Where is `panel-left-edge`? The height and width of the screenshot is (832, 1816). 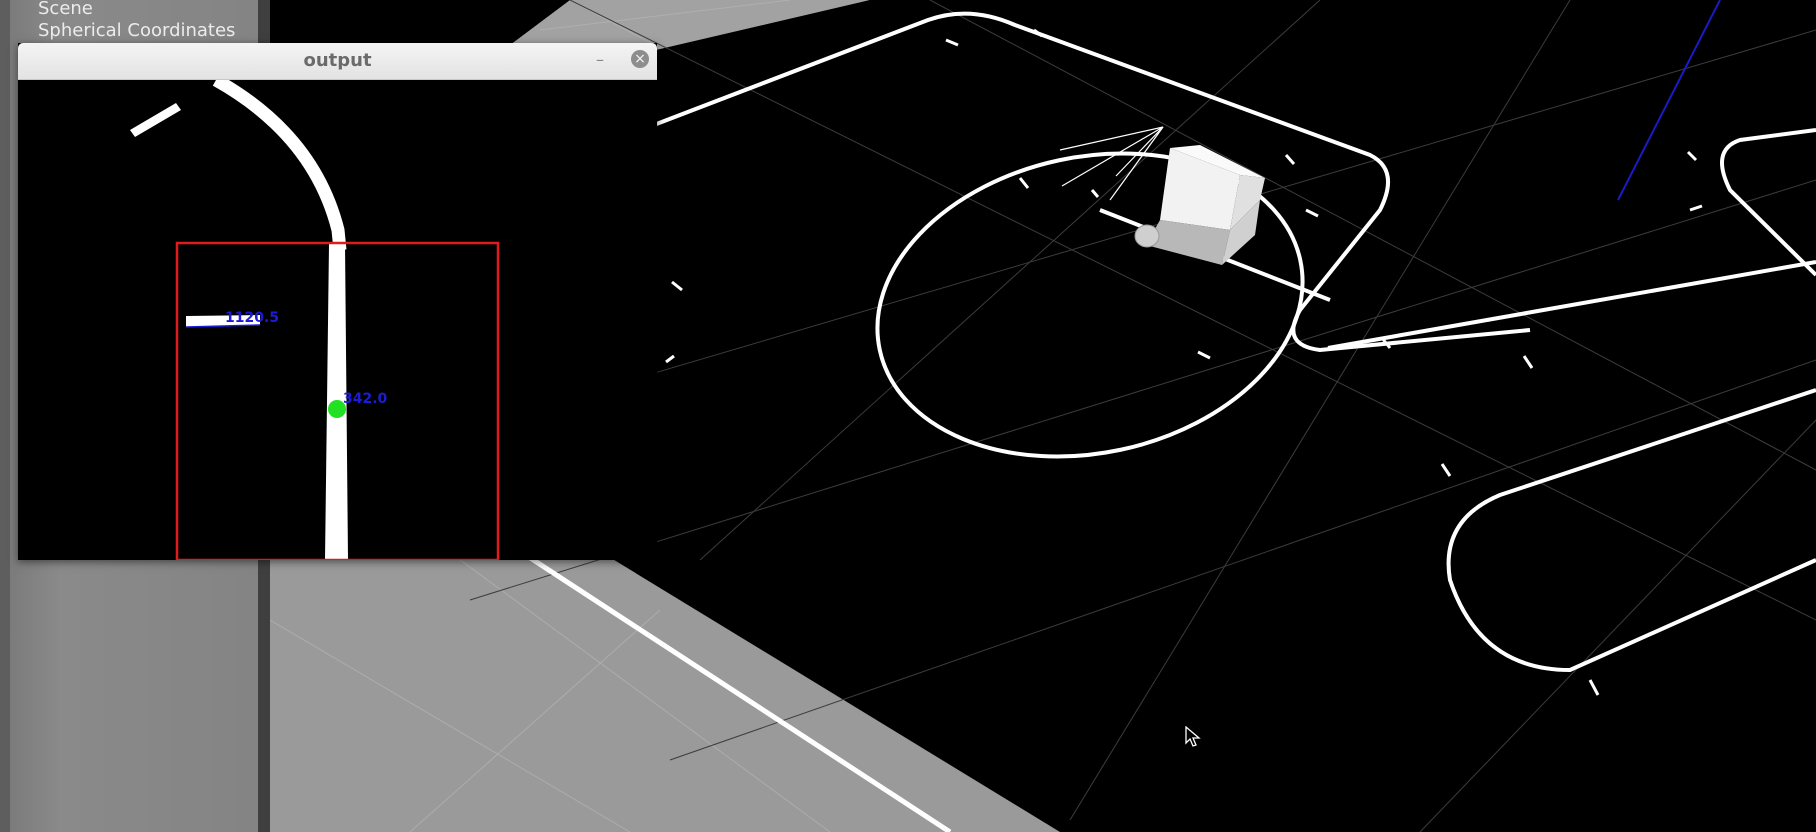
panel-left-edge is located at coordinates (5, 416).